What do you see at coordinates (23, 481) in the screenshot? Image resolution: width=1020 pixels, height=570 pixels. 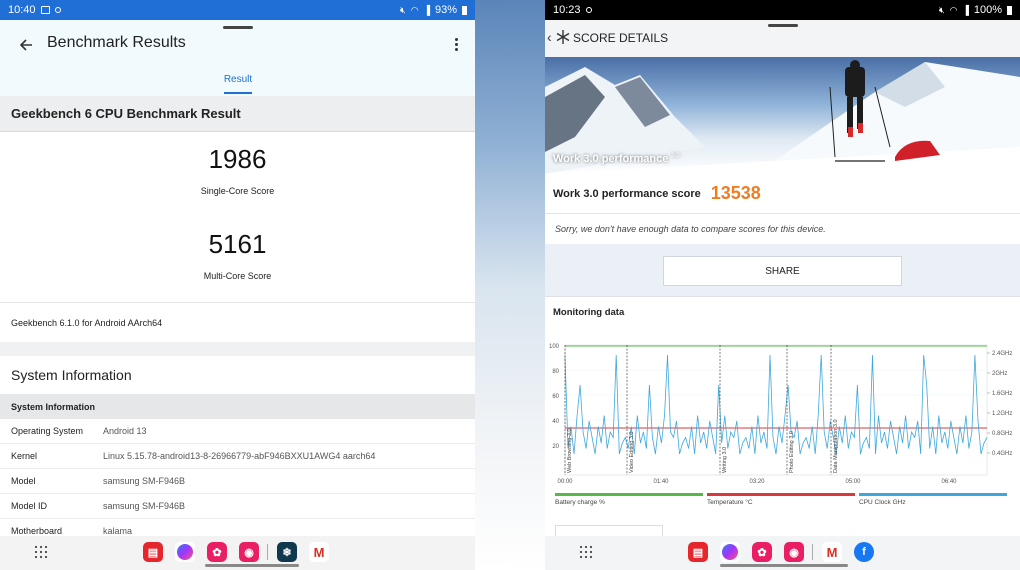 I see `row-key: Model` at bounding box center [23, 481].